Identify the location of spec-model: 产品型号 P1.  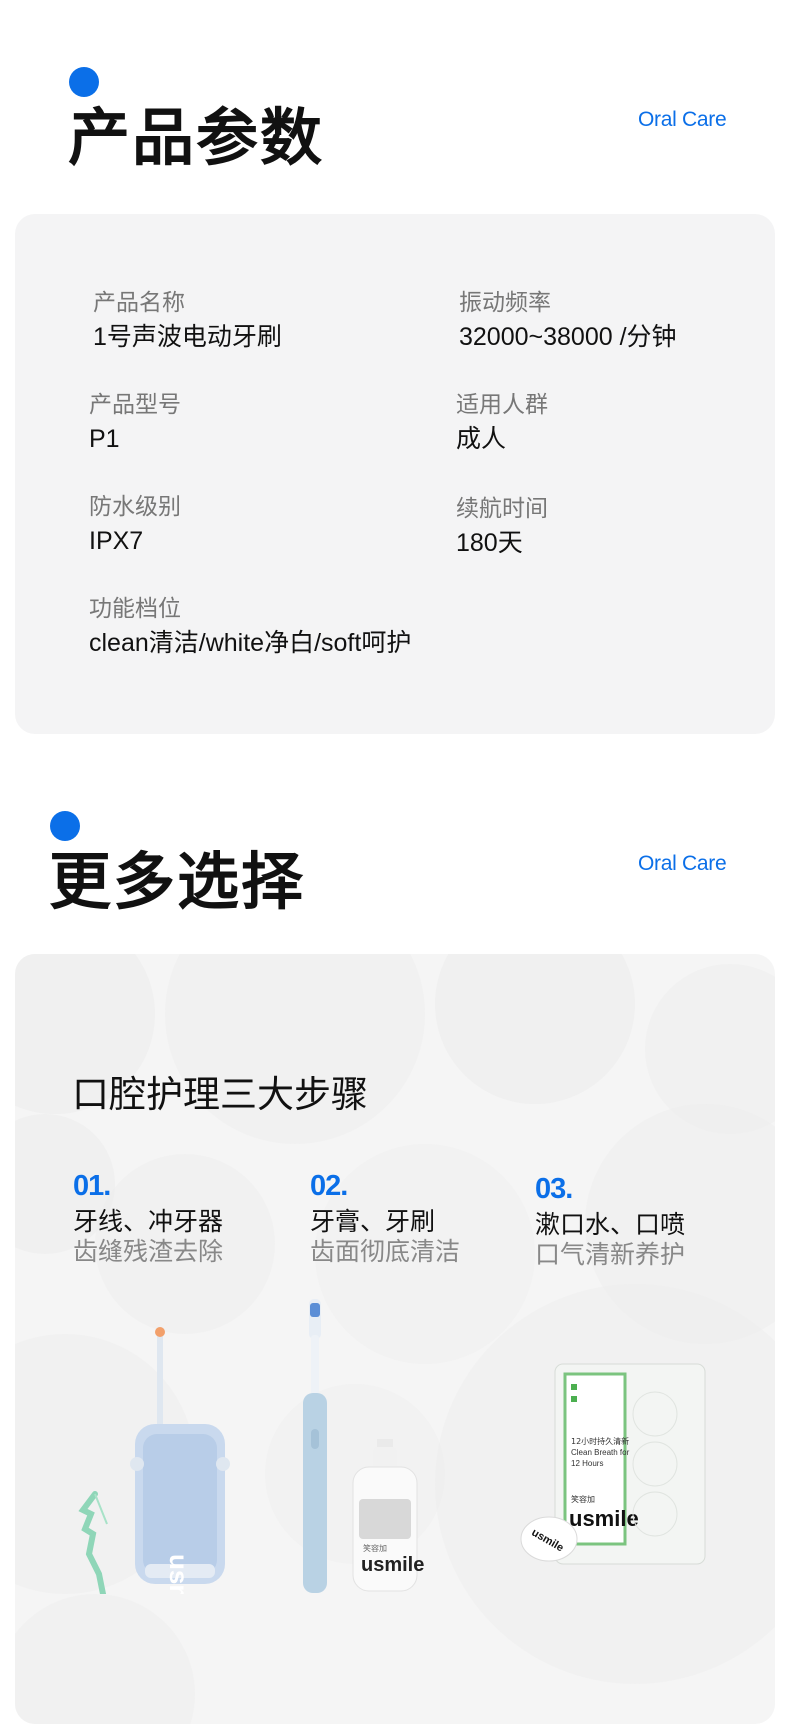
(135, 423).